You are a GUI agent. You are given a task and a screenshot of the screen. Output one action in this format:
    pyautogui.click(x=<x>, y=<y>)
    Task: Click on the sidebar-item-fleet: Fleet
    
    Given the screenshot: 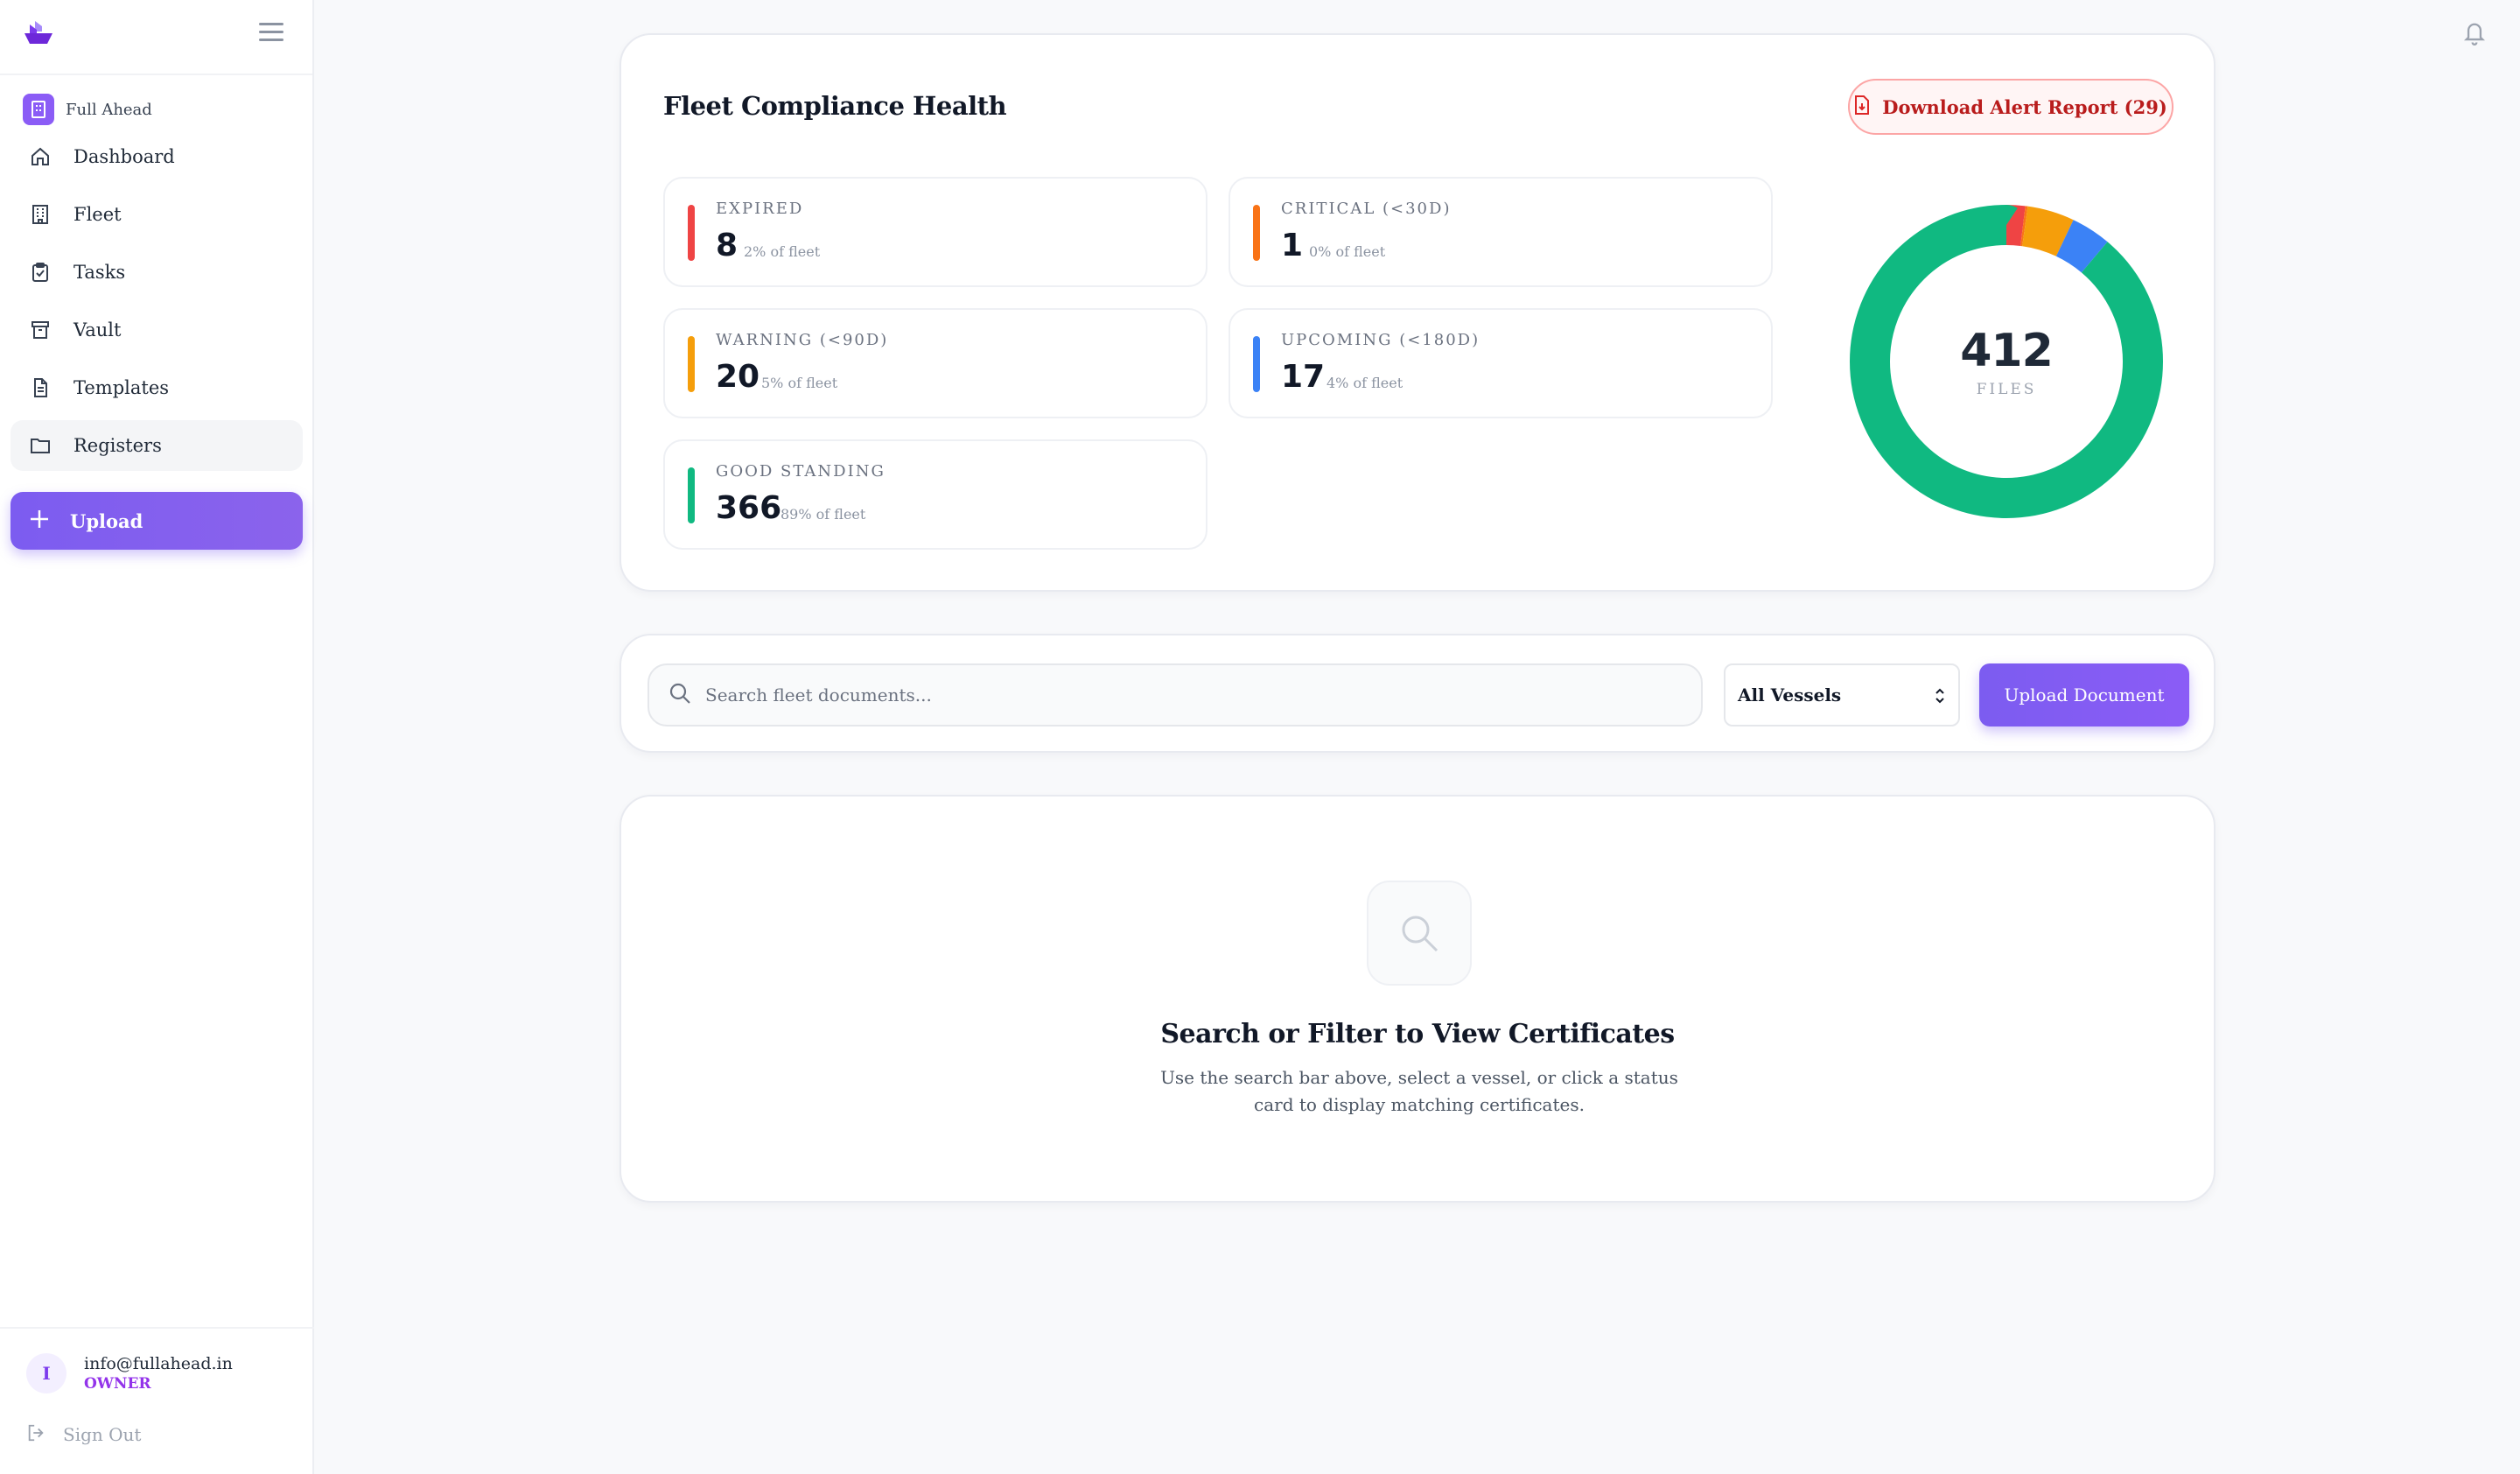 What is the action you would take?
    pyautogui.click(x=156, y=214)
    